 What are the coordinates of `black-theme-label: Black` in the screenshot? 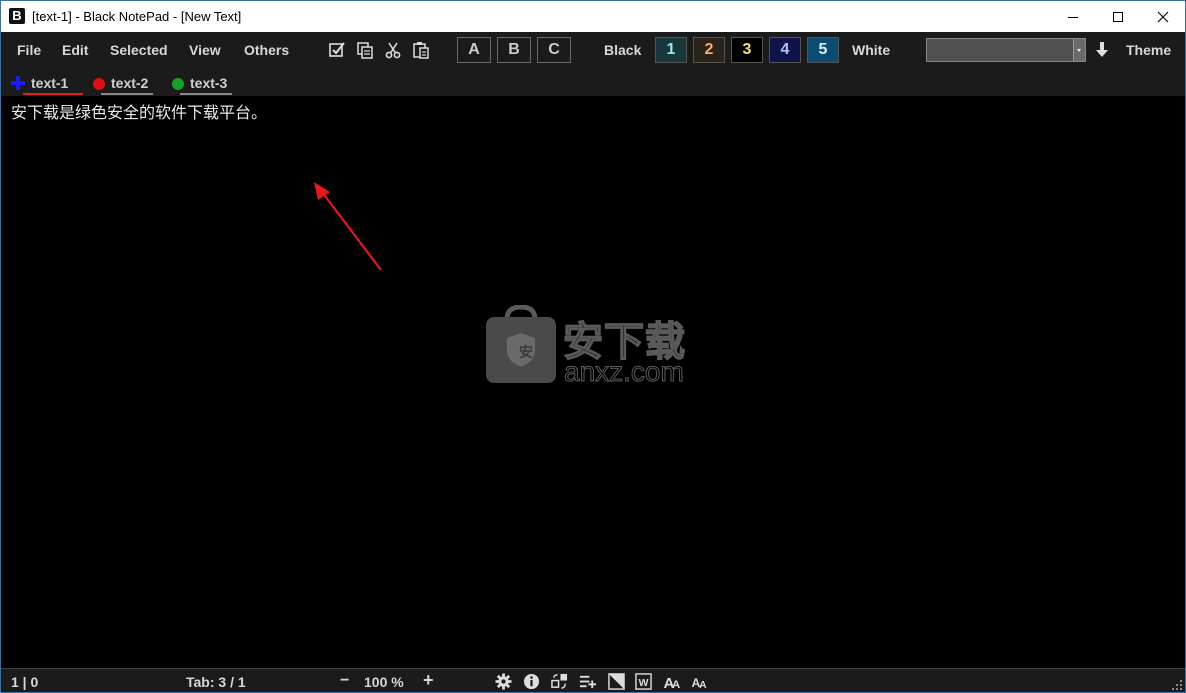 It's located at (622, 50).